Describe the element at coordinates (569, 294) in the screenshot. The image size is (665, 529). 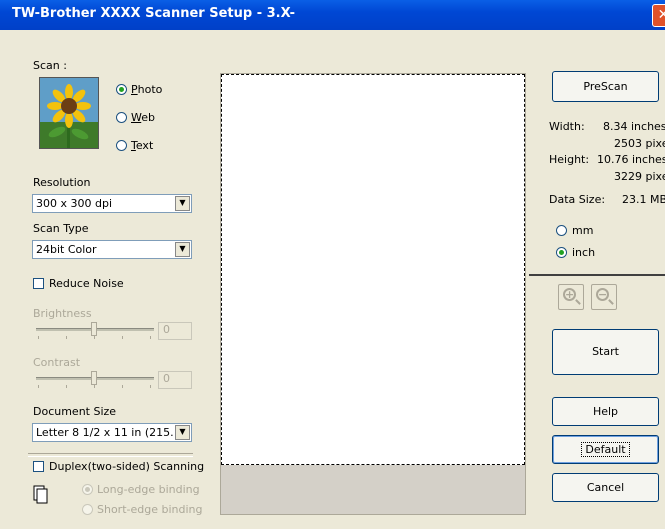
I see `zoom-in-icon: +` at that location.